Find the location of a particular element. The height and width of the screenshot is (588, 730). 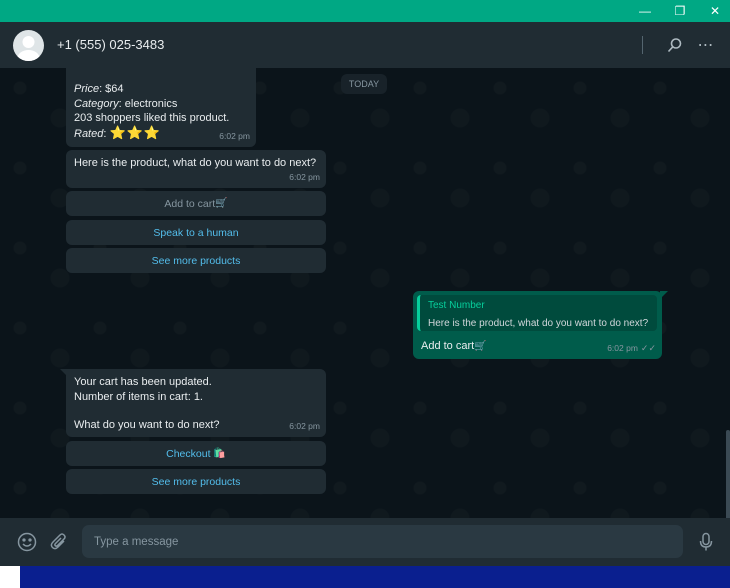

more-options-icon: ⋯ is located at coordinates (706, 45).